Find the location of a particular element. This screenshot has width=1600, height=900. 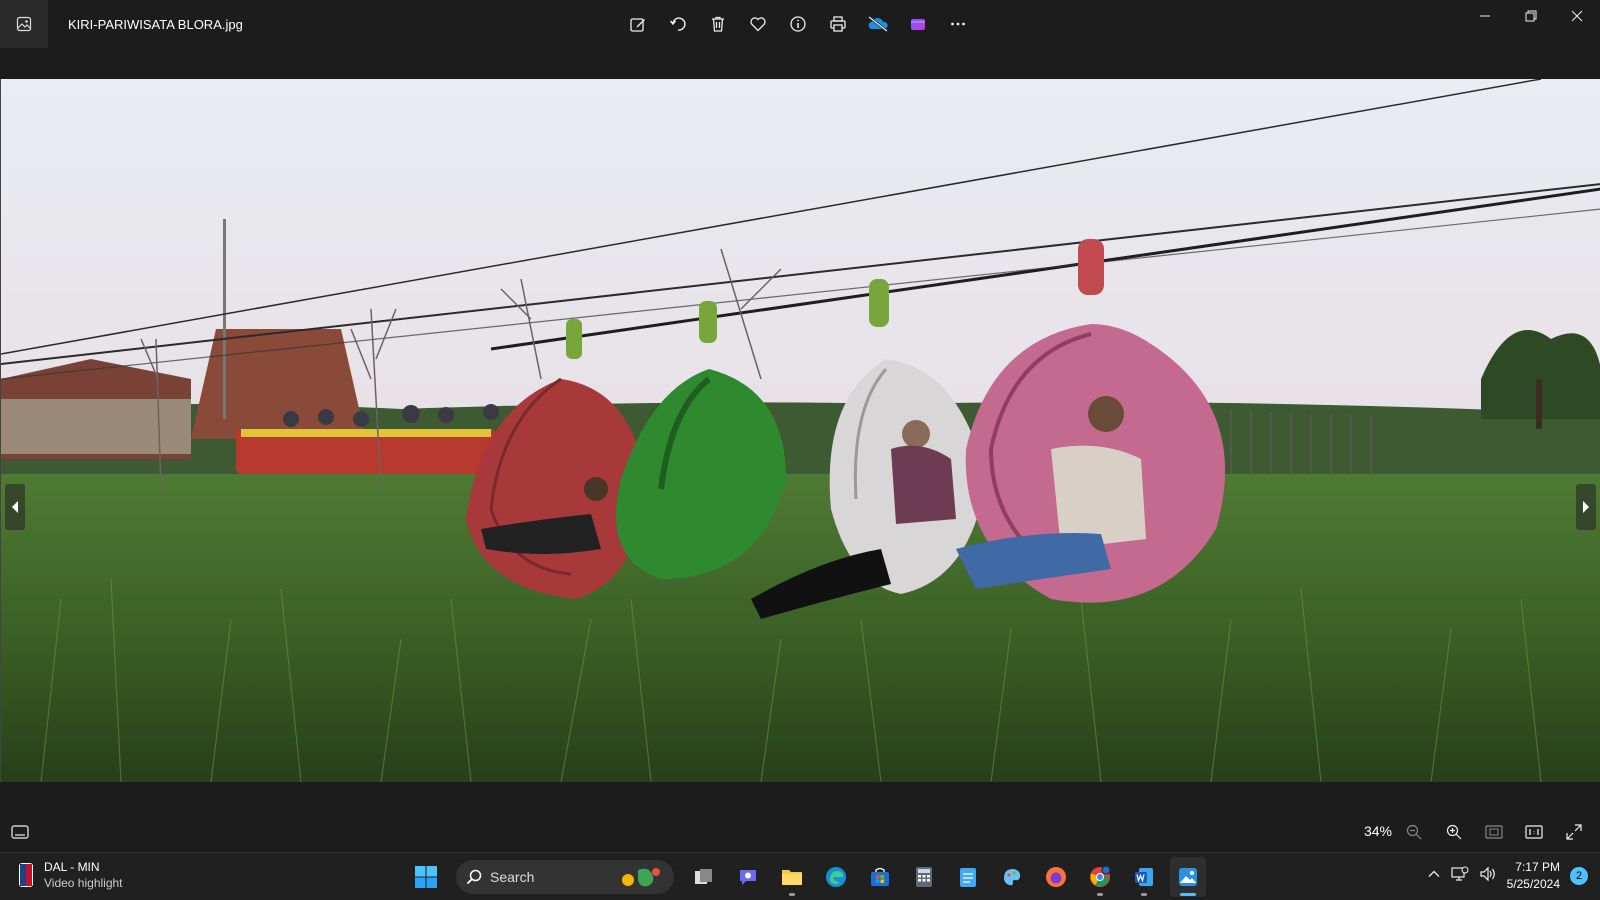

clipchamp-icon is located at coordinates (918, 24).